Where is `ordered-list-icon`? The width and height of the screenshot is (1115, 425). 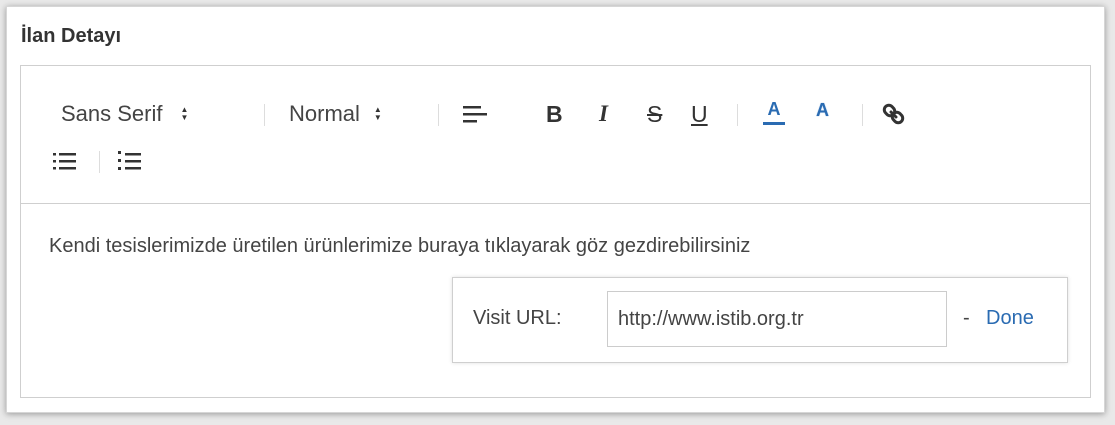 ordered-list-icon is located at coordinates (129, 160).